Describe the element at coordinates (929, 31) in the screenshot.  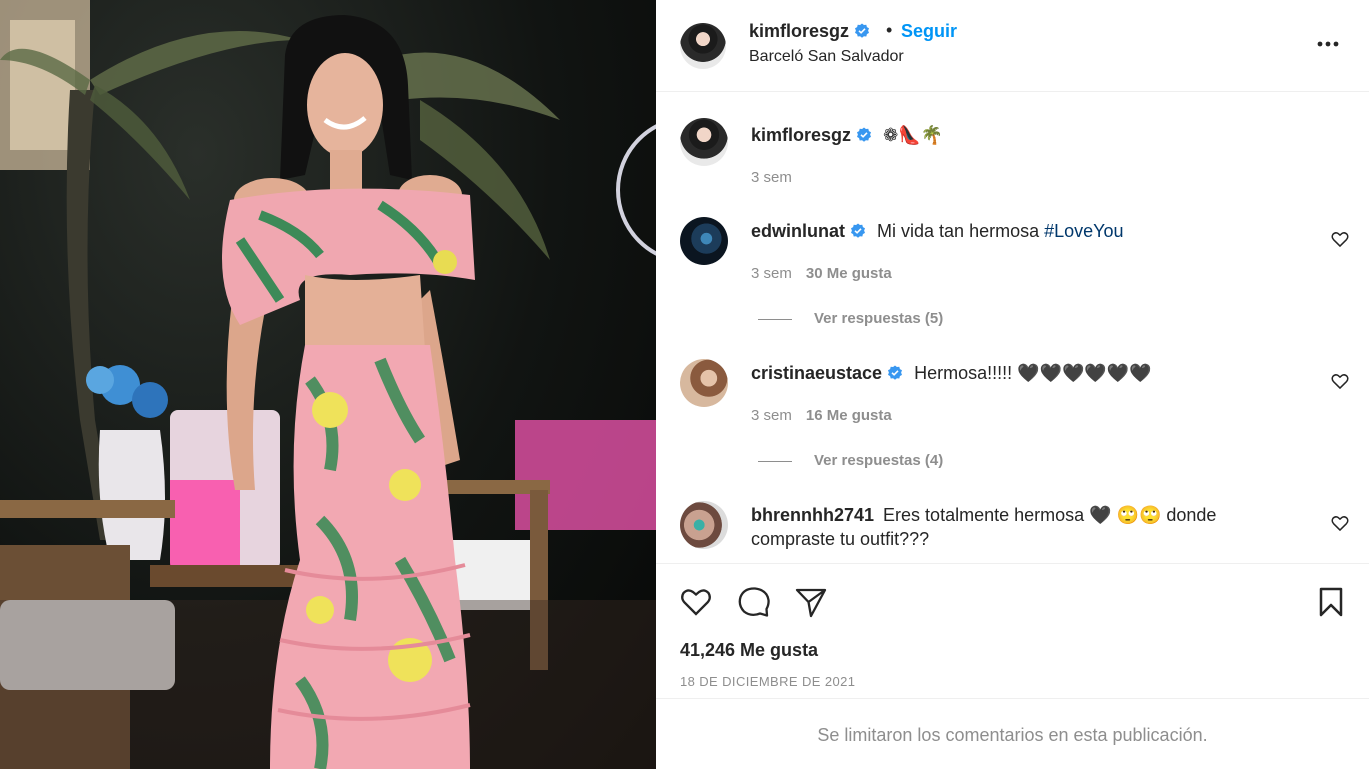
I see `follow-button: Seguir` at that location.